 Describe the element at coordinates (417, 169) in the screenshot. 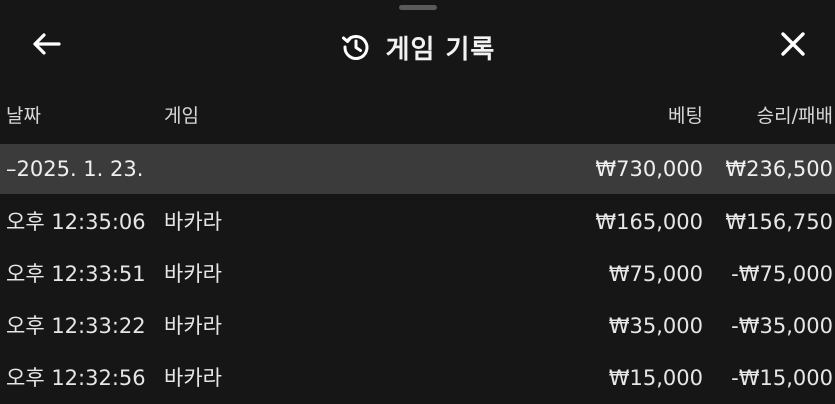

I see `date-group-row: –2025. 1. 23. ₩730,000 ₩236,500` at that location.